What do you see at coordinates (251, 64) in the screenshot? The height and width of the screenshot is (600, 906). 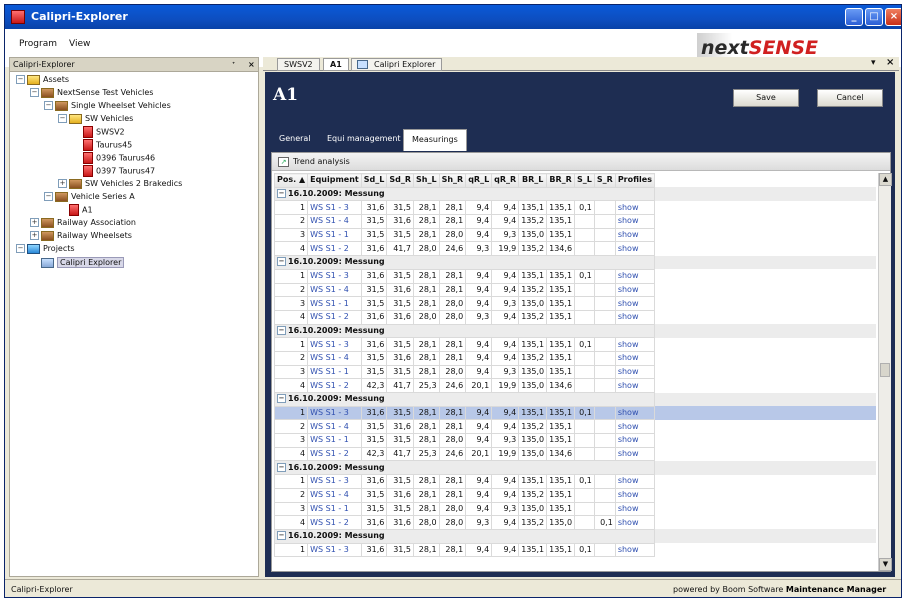 I see `close-panel-icon: ×` at bounding box center [251, 64].